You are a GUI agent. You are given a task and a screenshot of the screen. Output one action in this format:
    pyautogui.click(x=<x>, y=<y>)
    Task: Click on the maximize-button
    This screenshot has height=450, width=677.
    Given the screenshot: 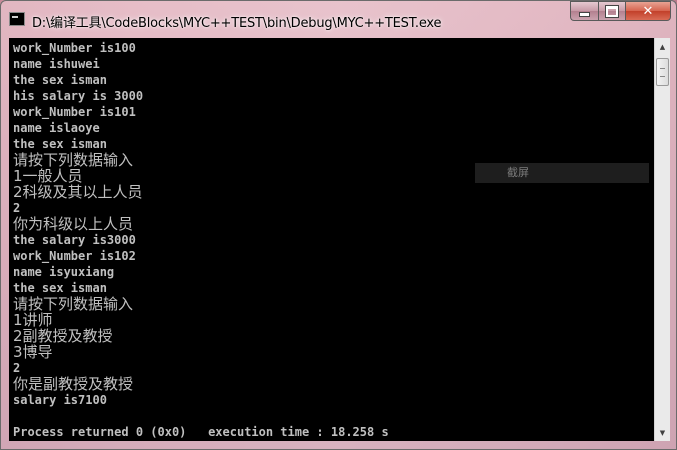 What is the action you would take?
    pyautogui.click(x=611, y=11)
    